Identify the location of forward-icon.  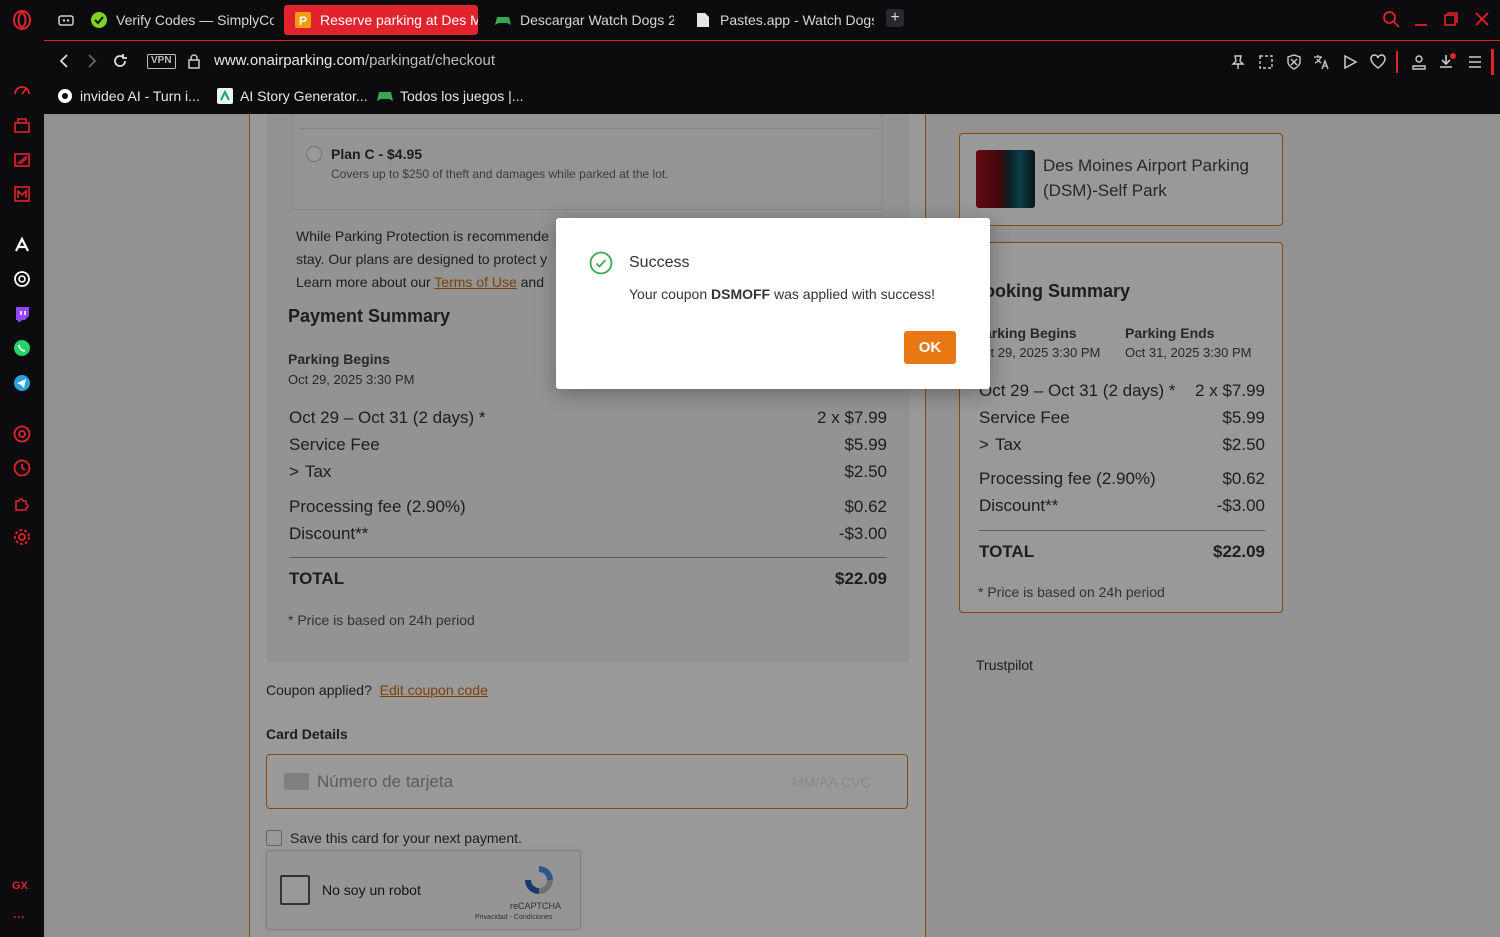
(92, 61).